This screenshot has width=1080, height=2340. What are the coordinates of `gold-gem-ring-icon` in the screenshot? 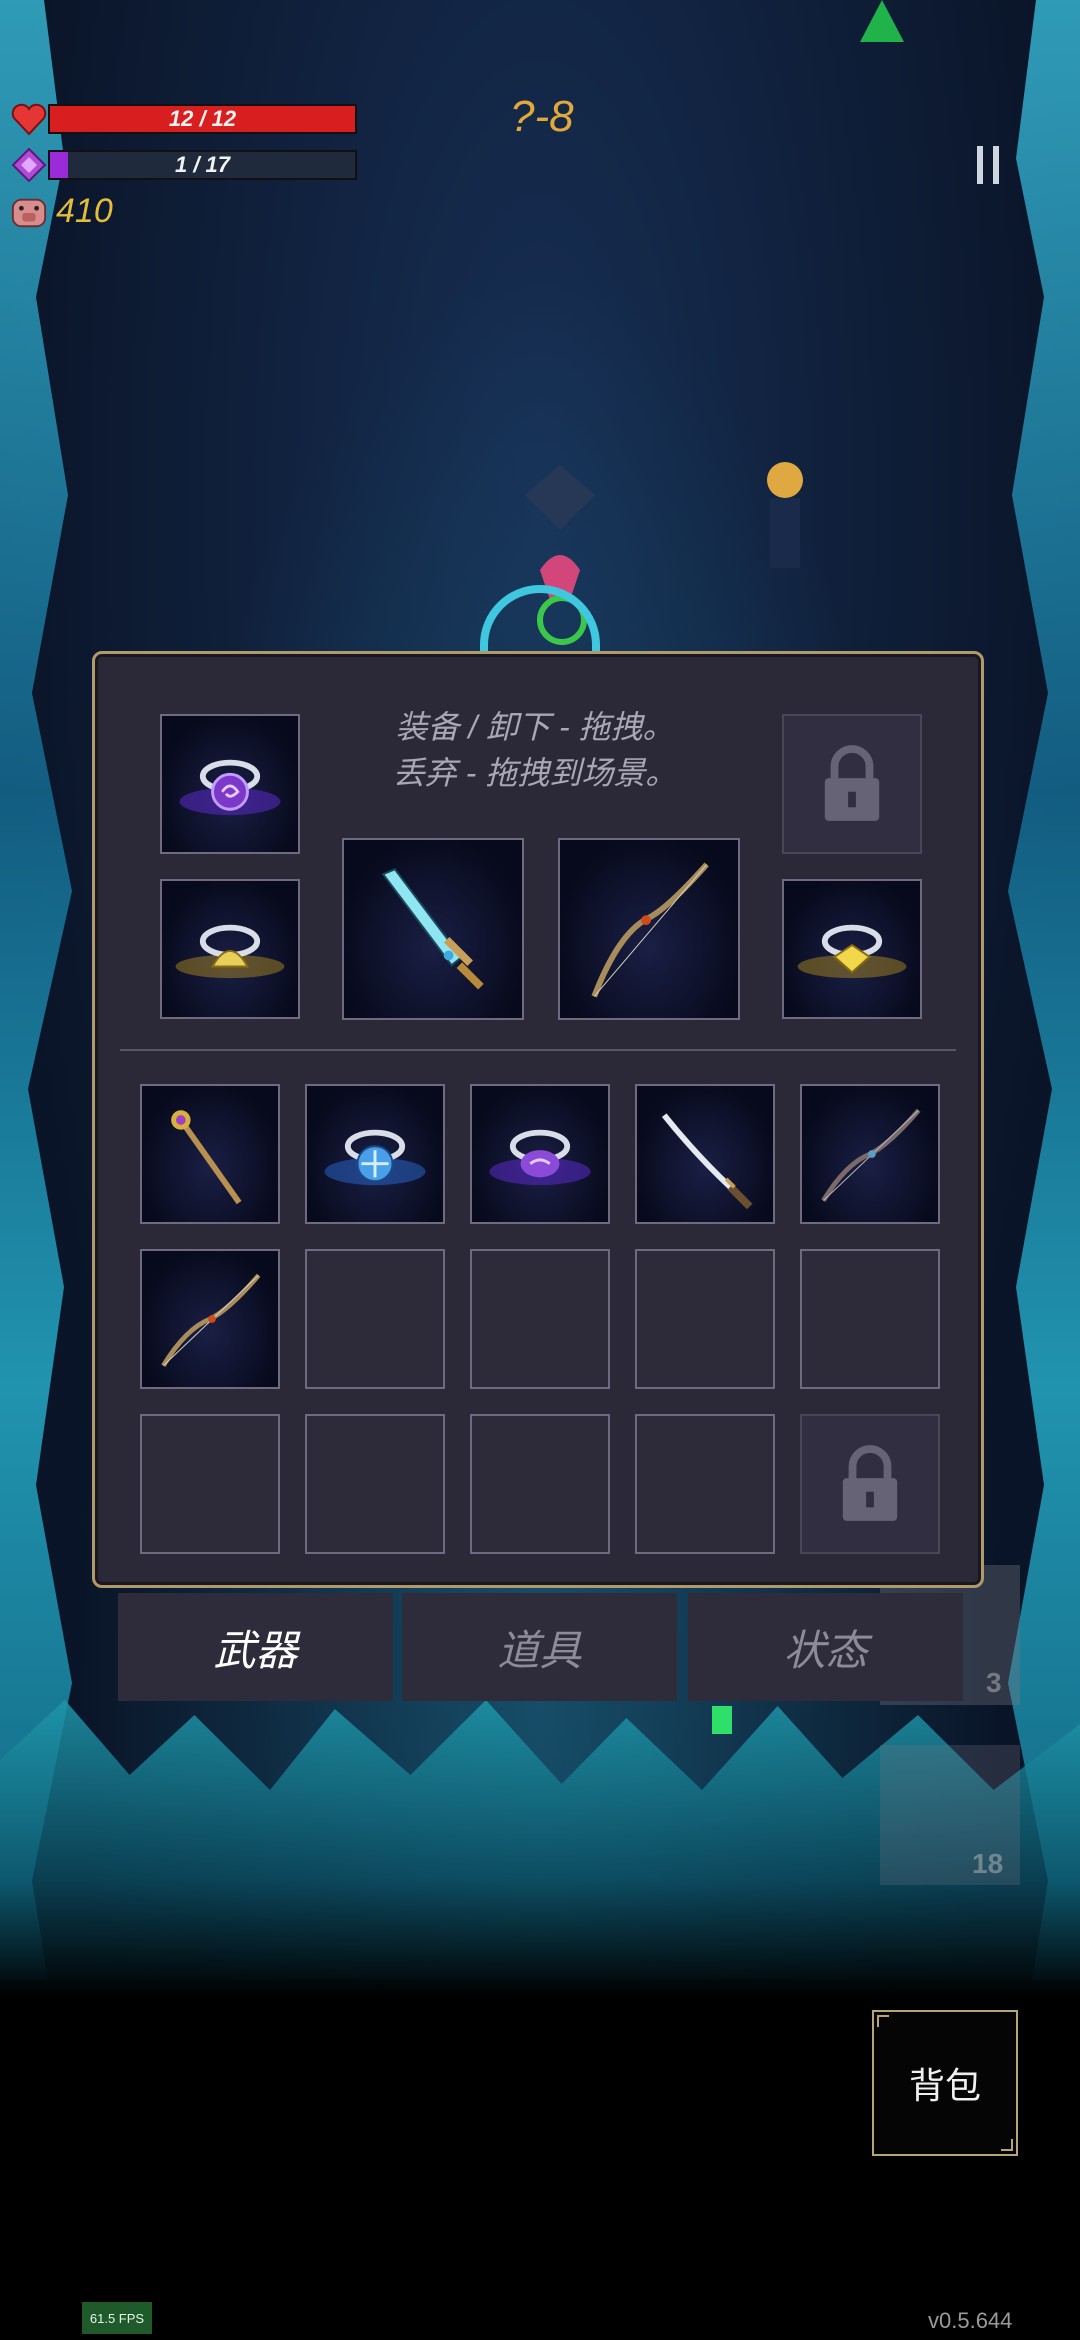 It's located at (852, 951).